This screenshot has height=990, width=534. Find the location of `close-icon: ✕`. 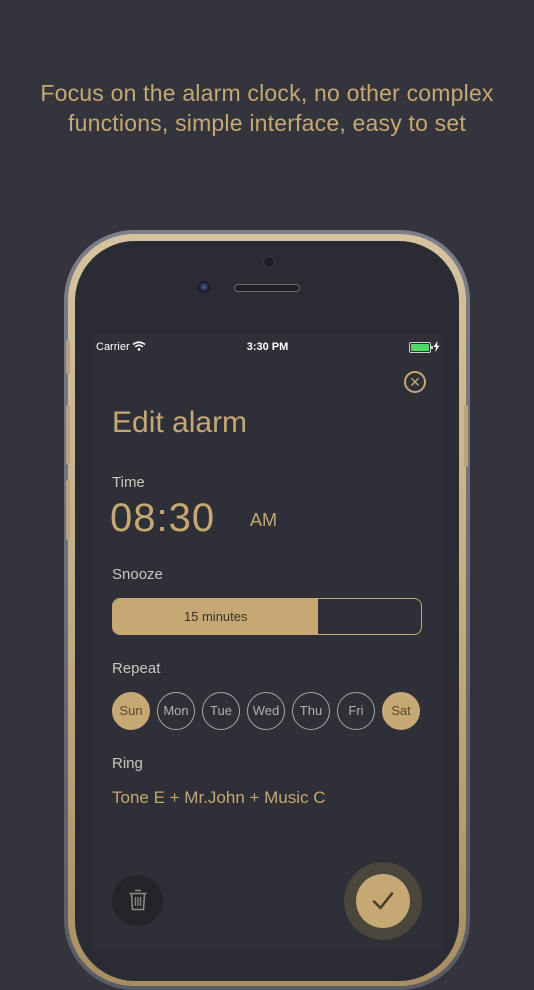

close-icon: ✕ is located at coordinates (415, 382).